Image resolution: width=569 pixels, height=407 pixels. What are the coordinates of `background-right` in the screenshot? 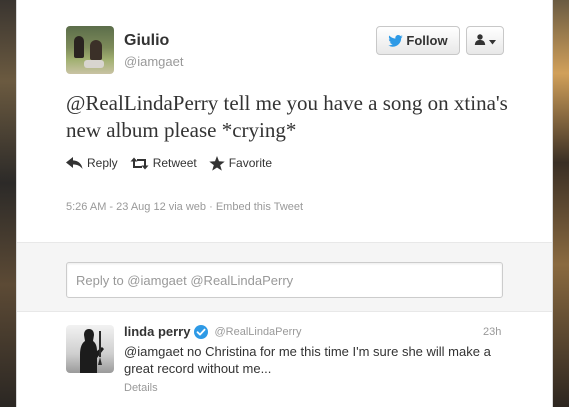 It's located at (561, 203).